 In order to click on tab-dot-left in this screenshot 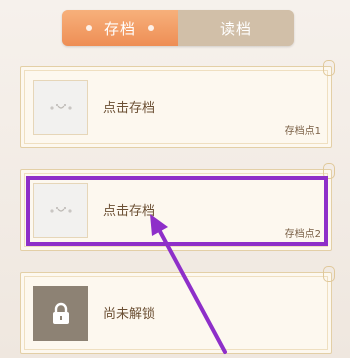, I will do `click(89, 28)`.